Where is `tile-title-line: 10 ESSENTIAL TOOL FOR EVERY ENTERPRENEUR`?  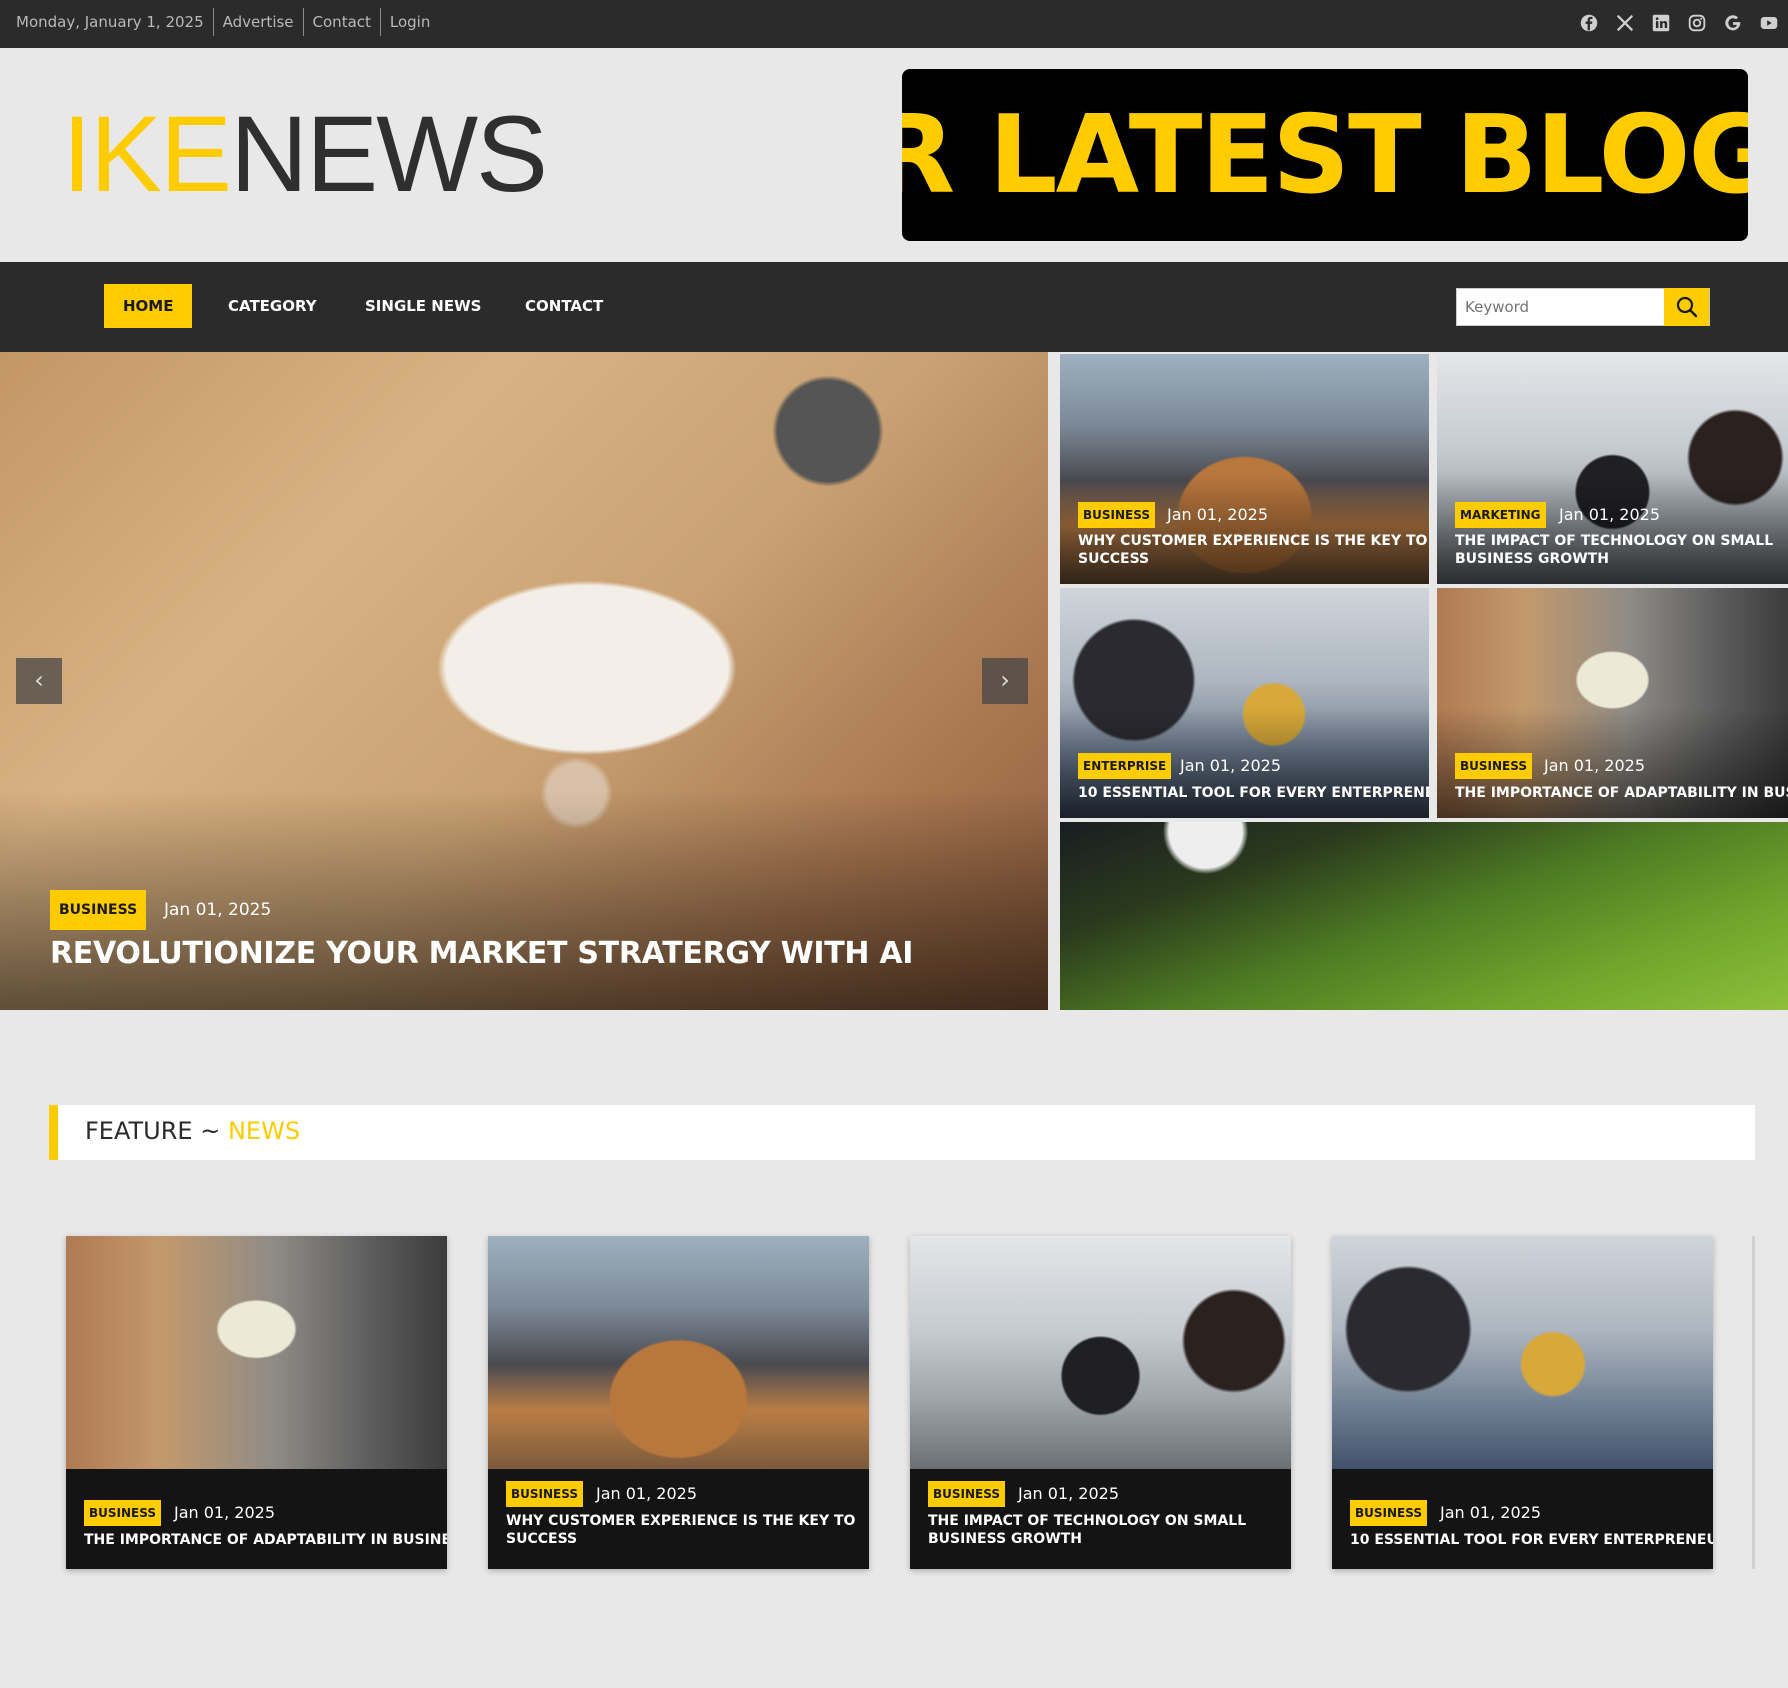 tile-title-line: 10 ESSENTIAL TOOL FOR EVERY ENTERPRENEUR is located at coordinates (1253, 793).